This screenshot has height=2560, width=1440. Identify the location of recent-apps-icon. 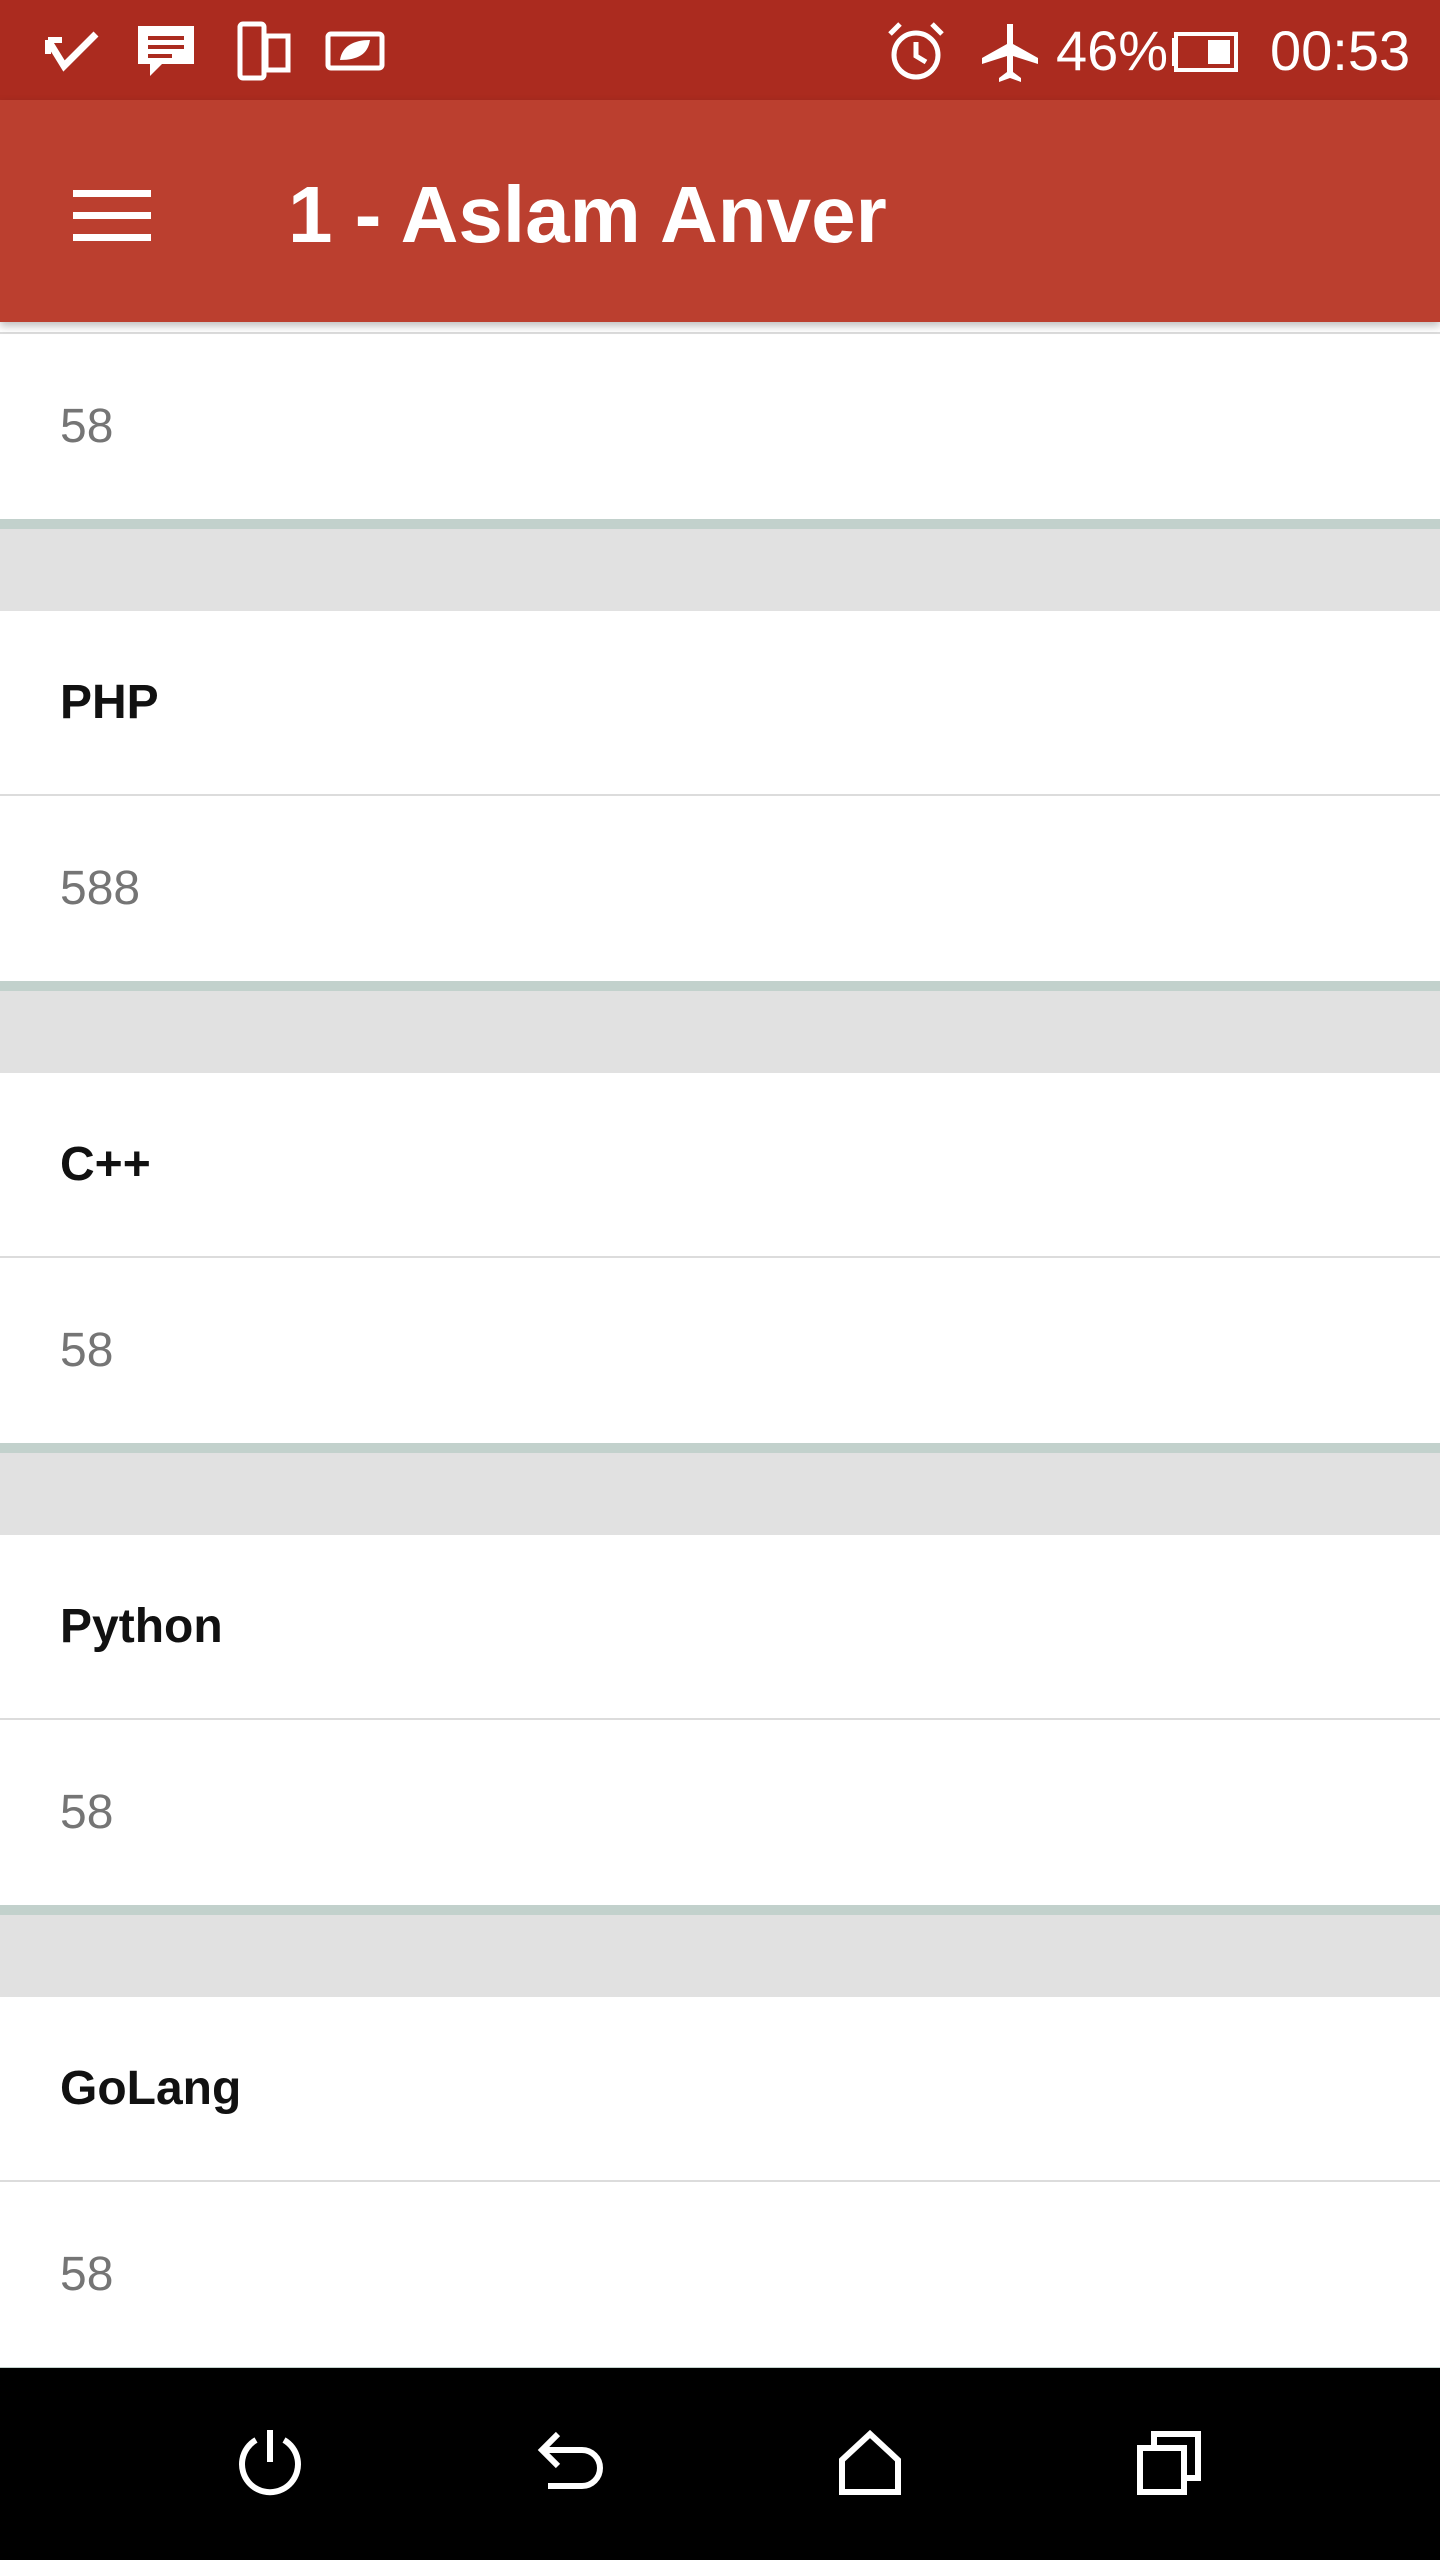
(1170, 2464).